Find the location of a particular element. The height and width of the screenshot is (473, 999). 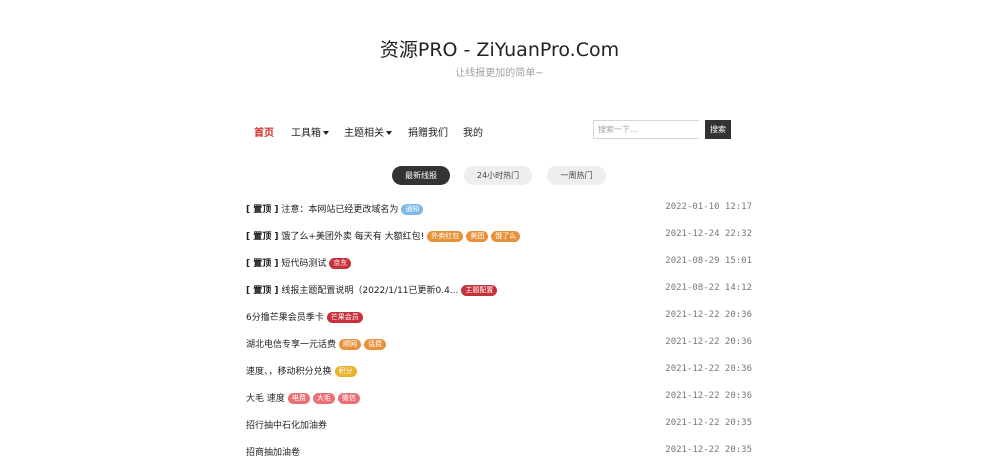

post-tag: 京东 is located at coordinates (340, 263).